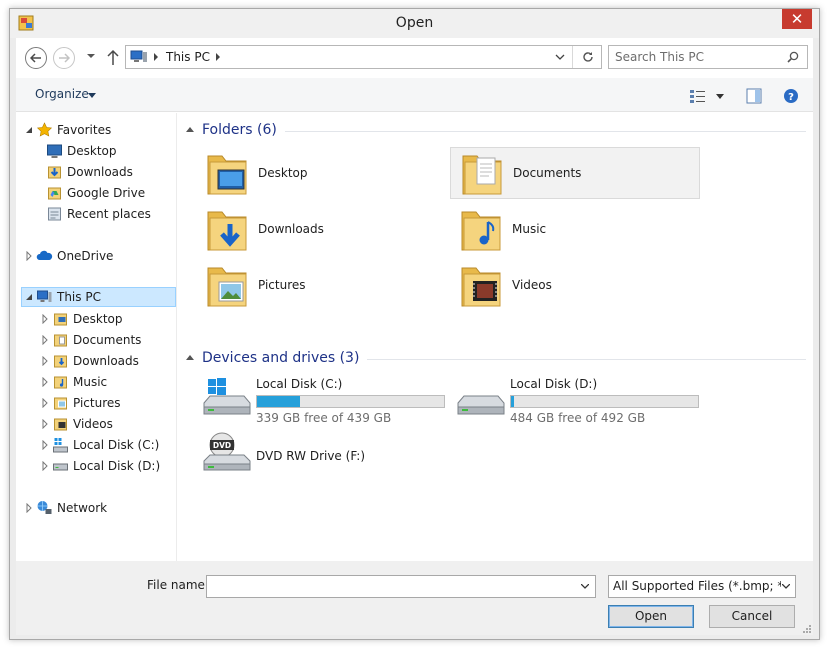 This screenshot has width=832, height=652. I want to click on refresh-button, so click(587, 57).